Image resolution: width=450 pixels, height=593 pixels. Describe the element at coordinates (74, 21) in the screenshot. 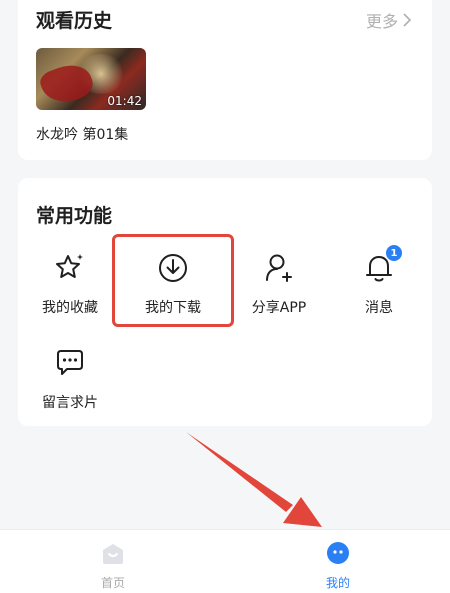

I see `section-title-history: 观看历史` at that location.